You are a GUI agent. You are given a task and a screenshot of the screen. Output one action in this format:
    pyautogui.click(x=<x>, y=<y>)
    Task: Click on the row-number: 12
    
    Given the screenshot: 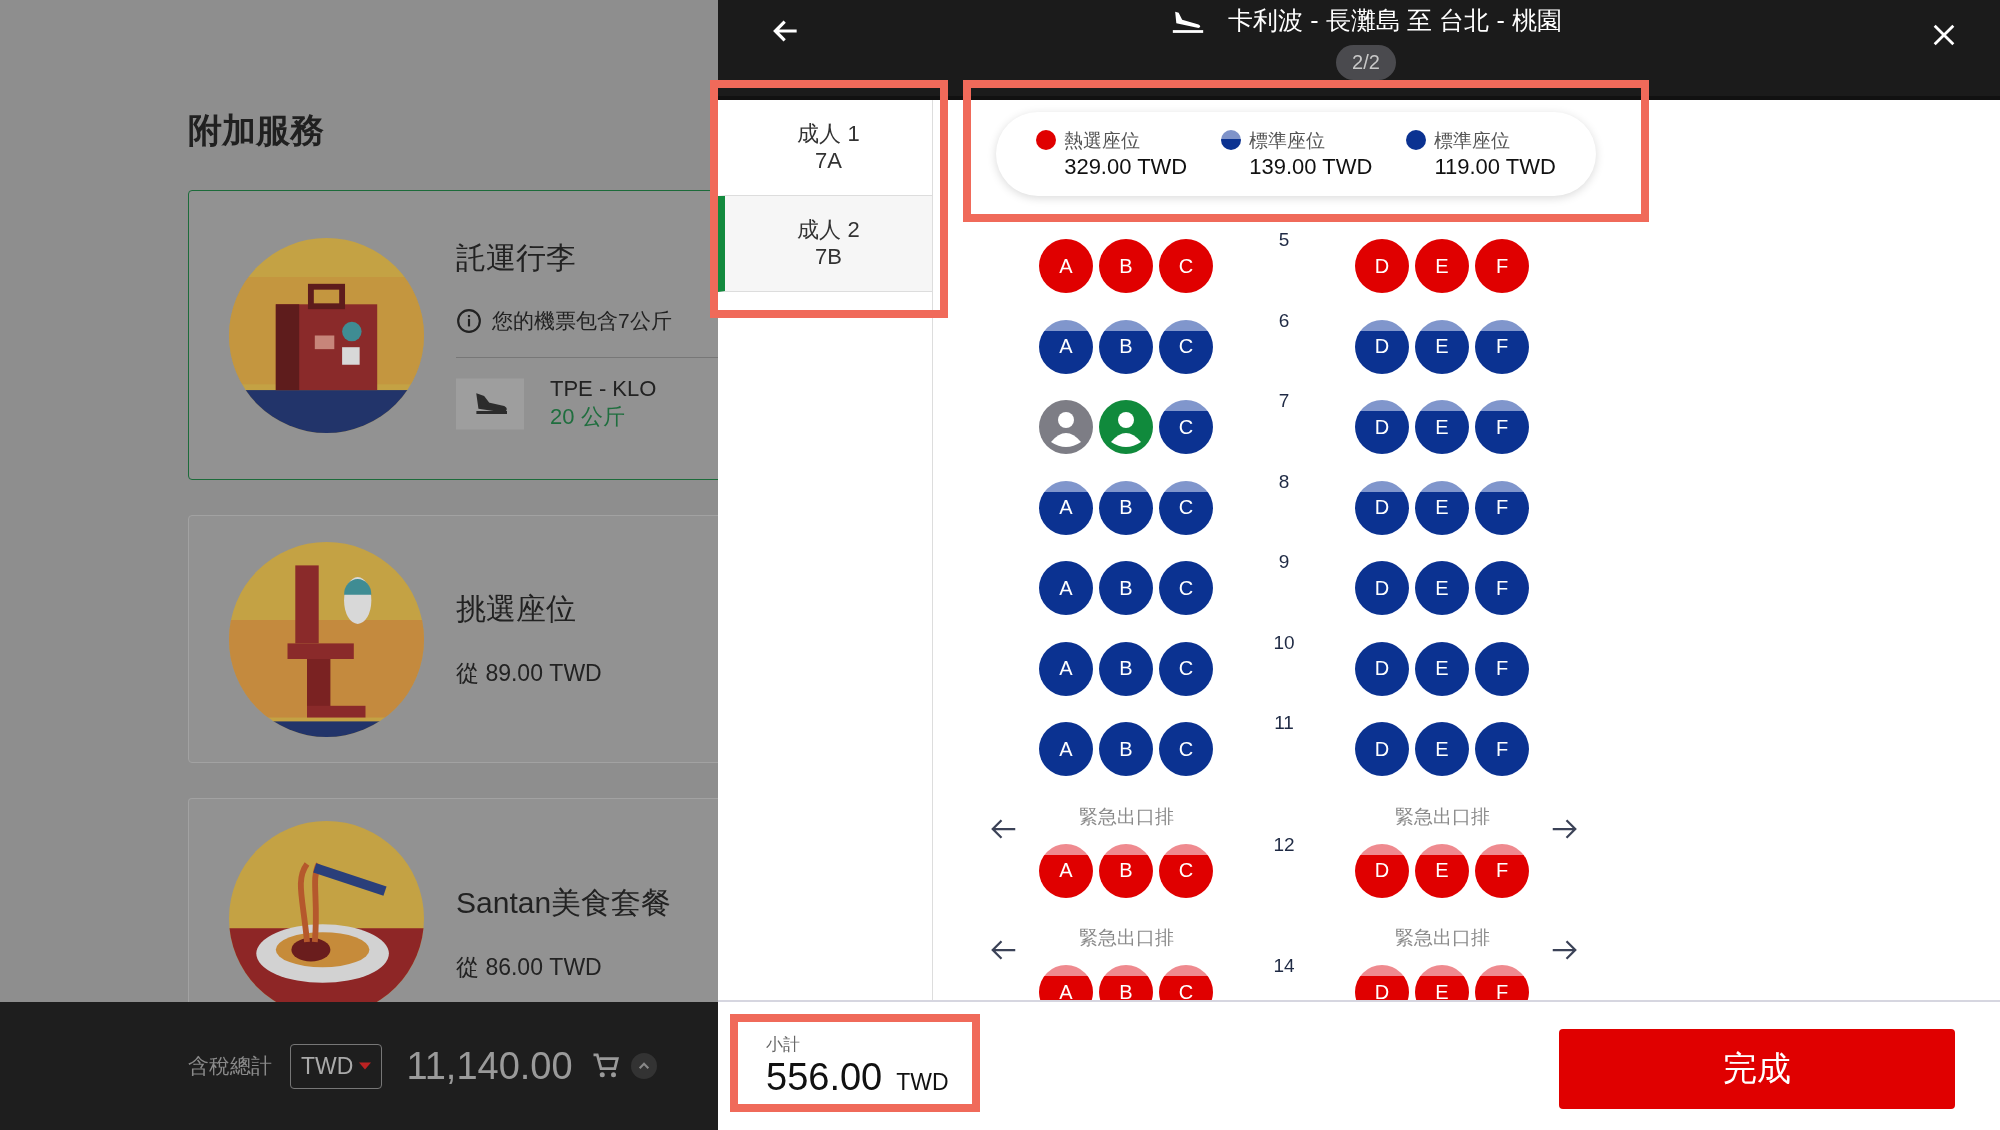 What is the action you would take?
    pyautogui.click(x=1284, y=844)
    